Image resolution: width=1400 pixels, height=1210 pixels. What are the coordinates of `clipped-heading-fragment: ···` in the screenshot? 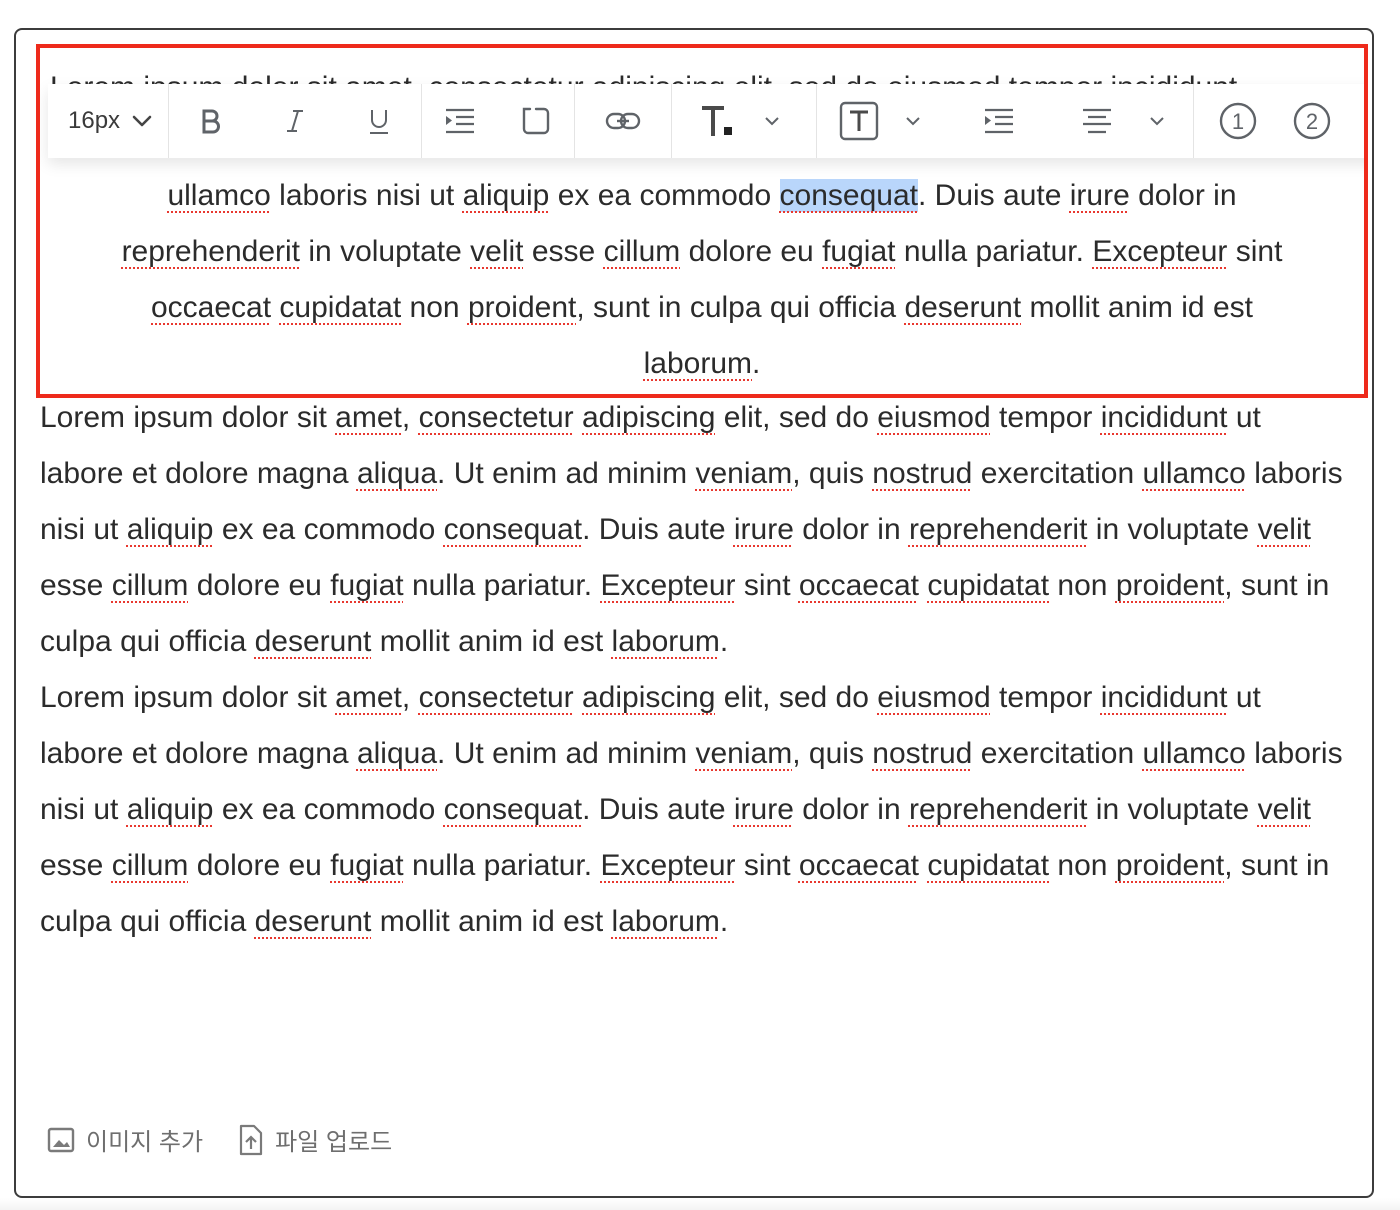 It's located at (54, 3).